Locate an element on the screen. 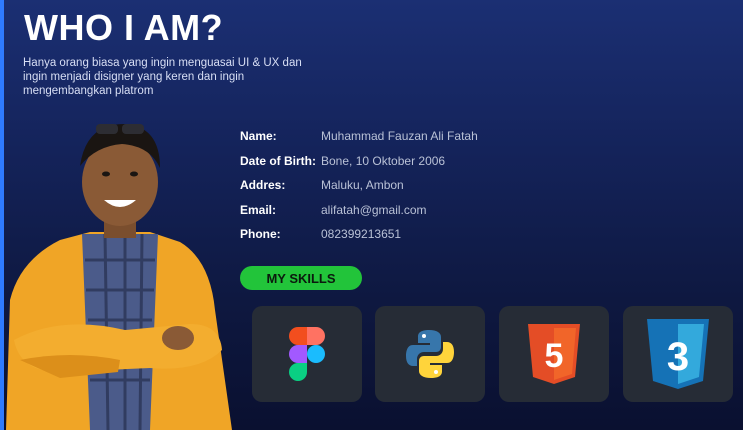 The image size is (743, 430). info-label: Date of Birth: is located at coordinates (278, 160).